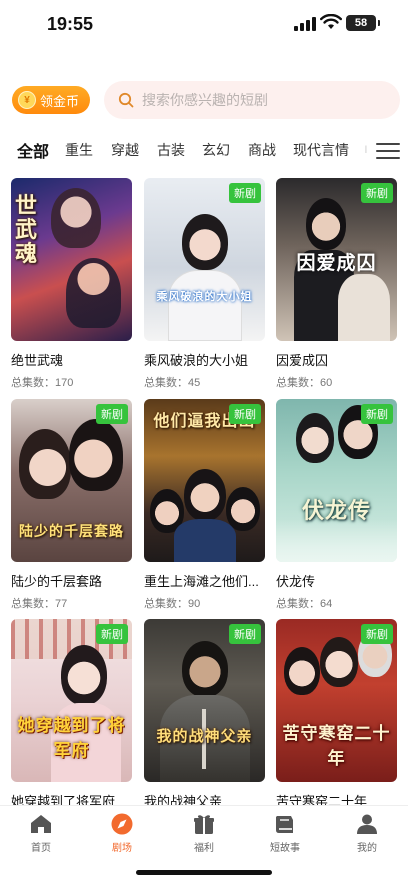 This screenshot has height=883, width=408. I want to click on nav-welfare-label: 福利, so click(204, 848).